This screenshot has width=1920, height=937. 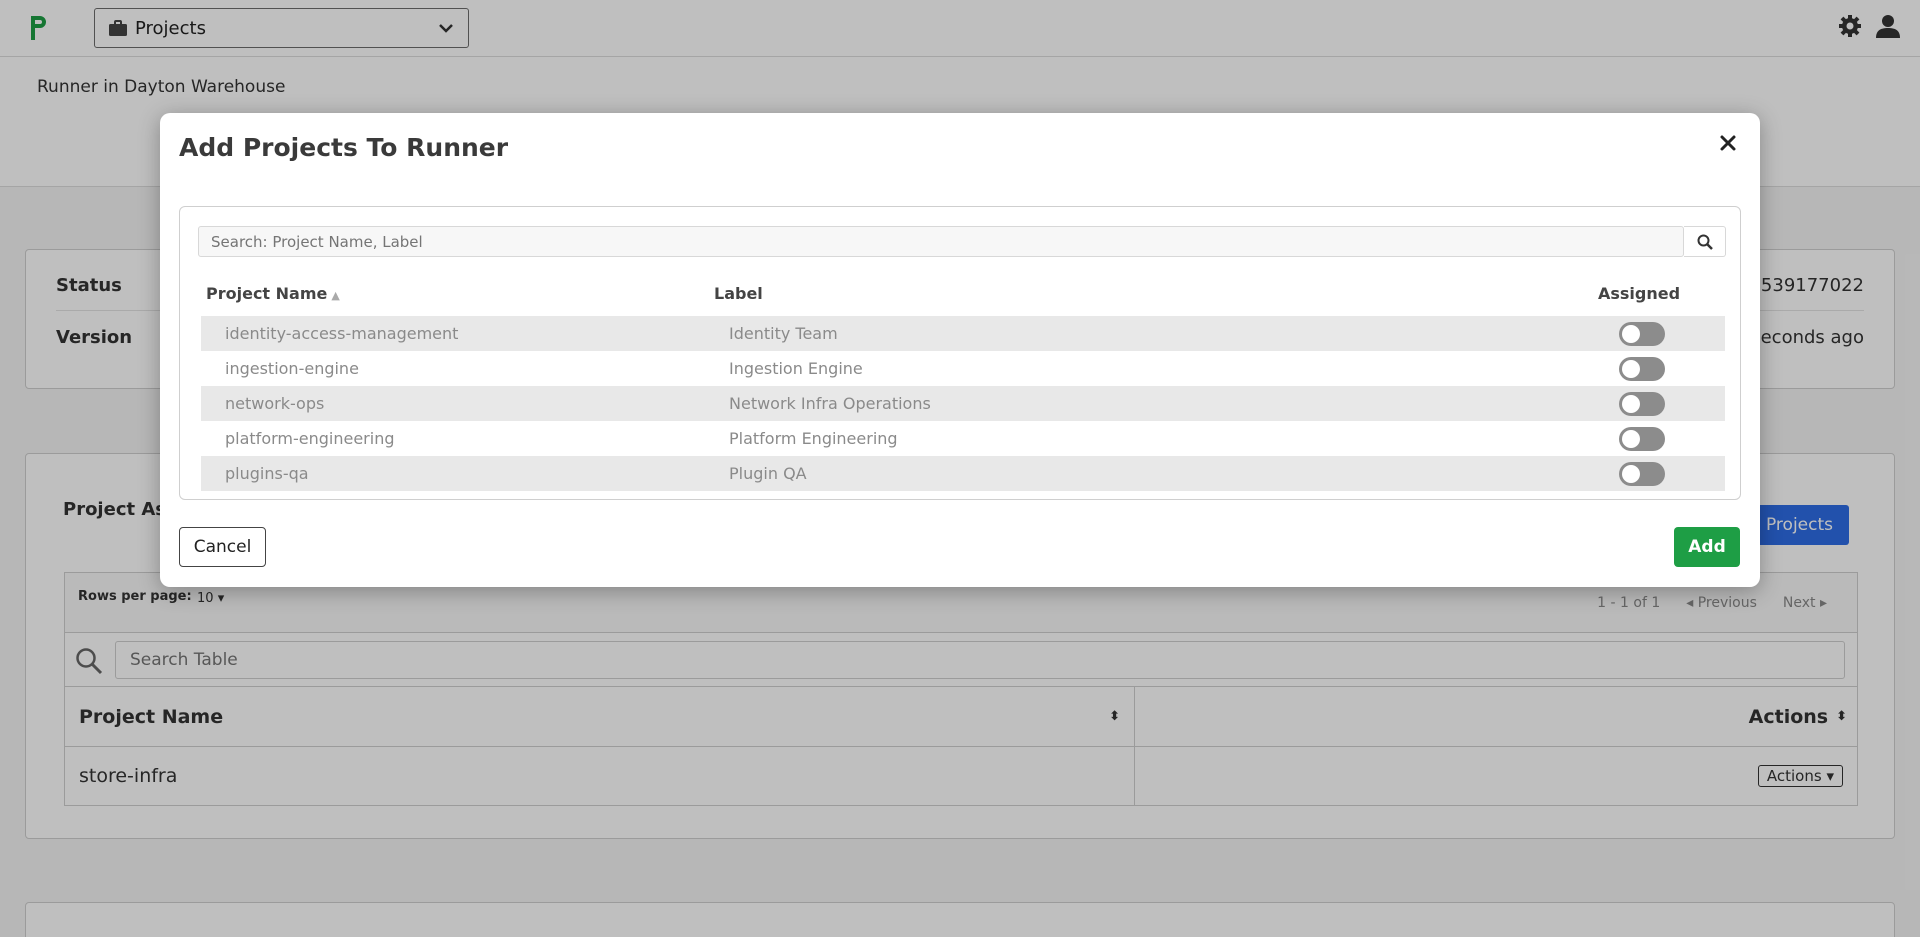 What do you see at coordinates (768, 473) in the screenshot?
I see `project-label: Plugin QA` at bounding box center [768, 473].